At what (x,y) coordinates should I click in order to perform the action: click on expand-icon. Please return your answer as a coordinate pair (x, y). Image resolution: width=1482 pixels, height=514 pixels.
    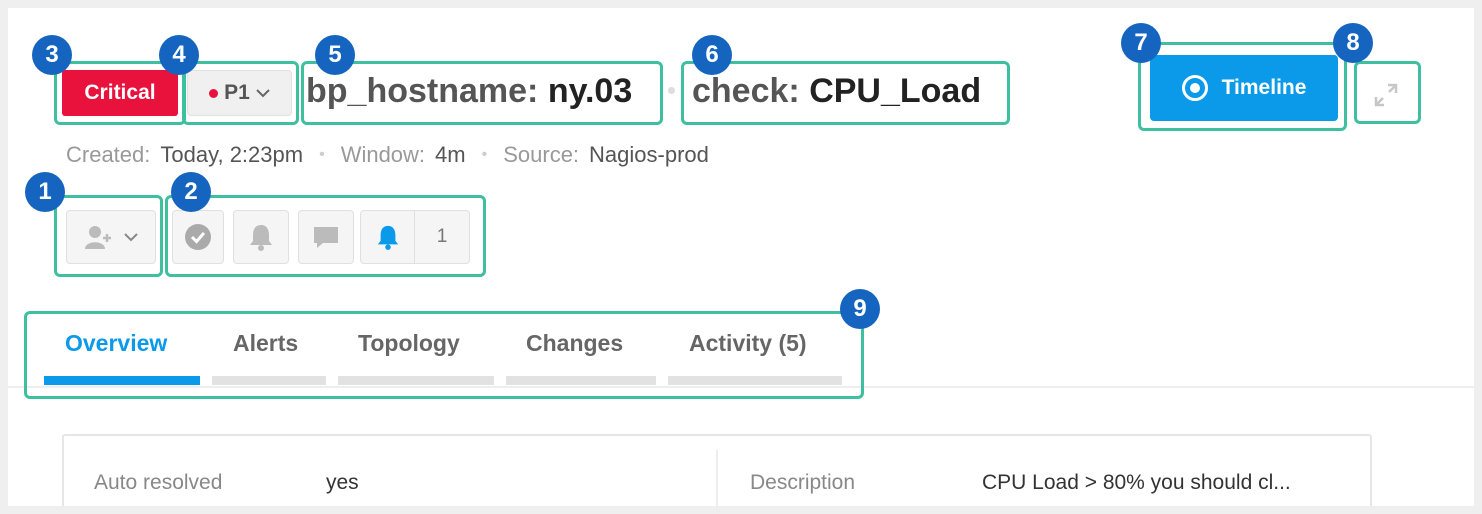
    Looking at the image, I should click on (1386, 95).